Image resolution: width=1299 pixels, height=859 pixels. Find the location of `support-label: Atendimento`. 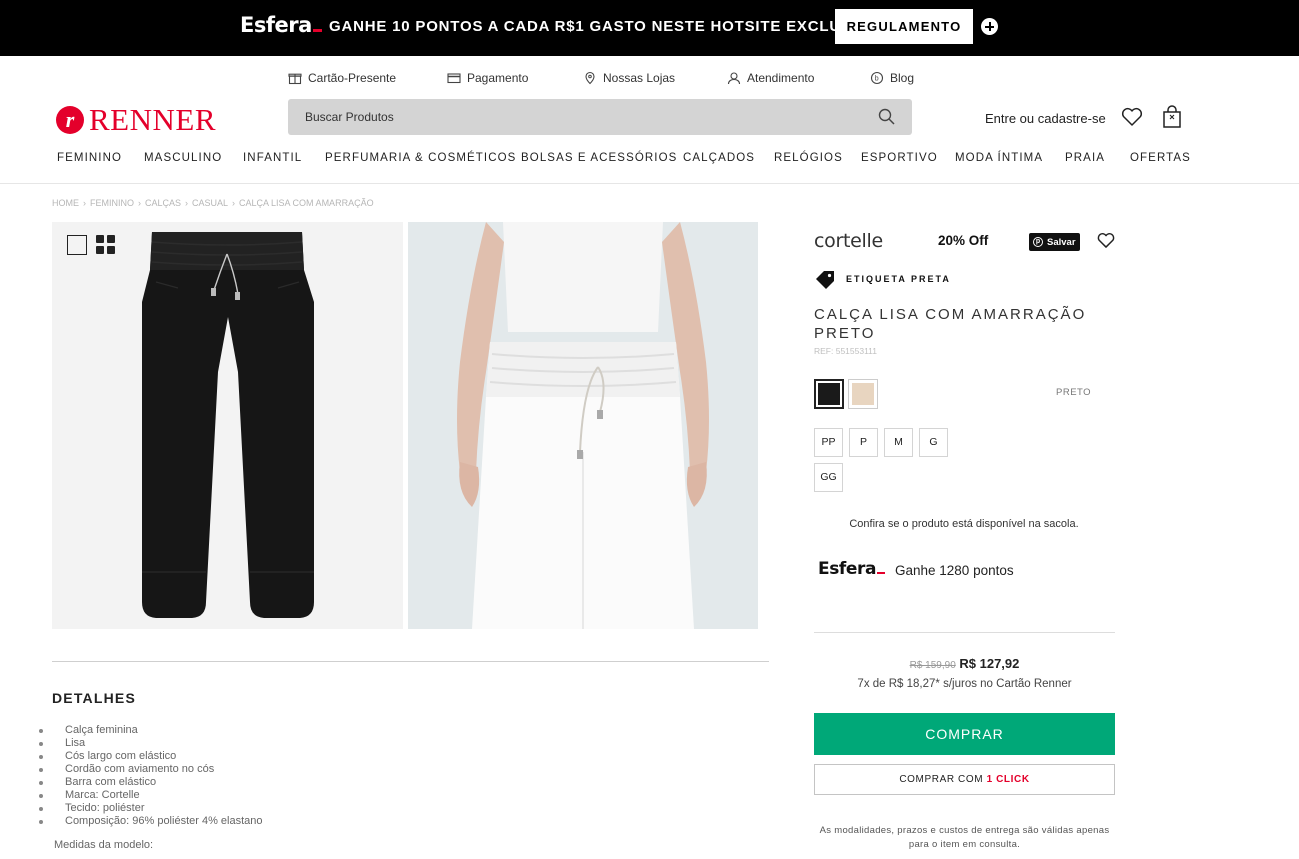

support-label: Atendimento is located at coordinates (781, 78).